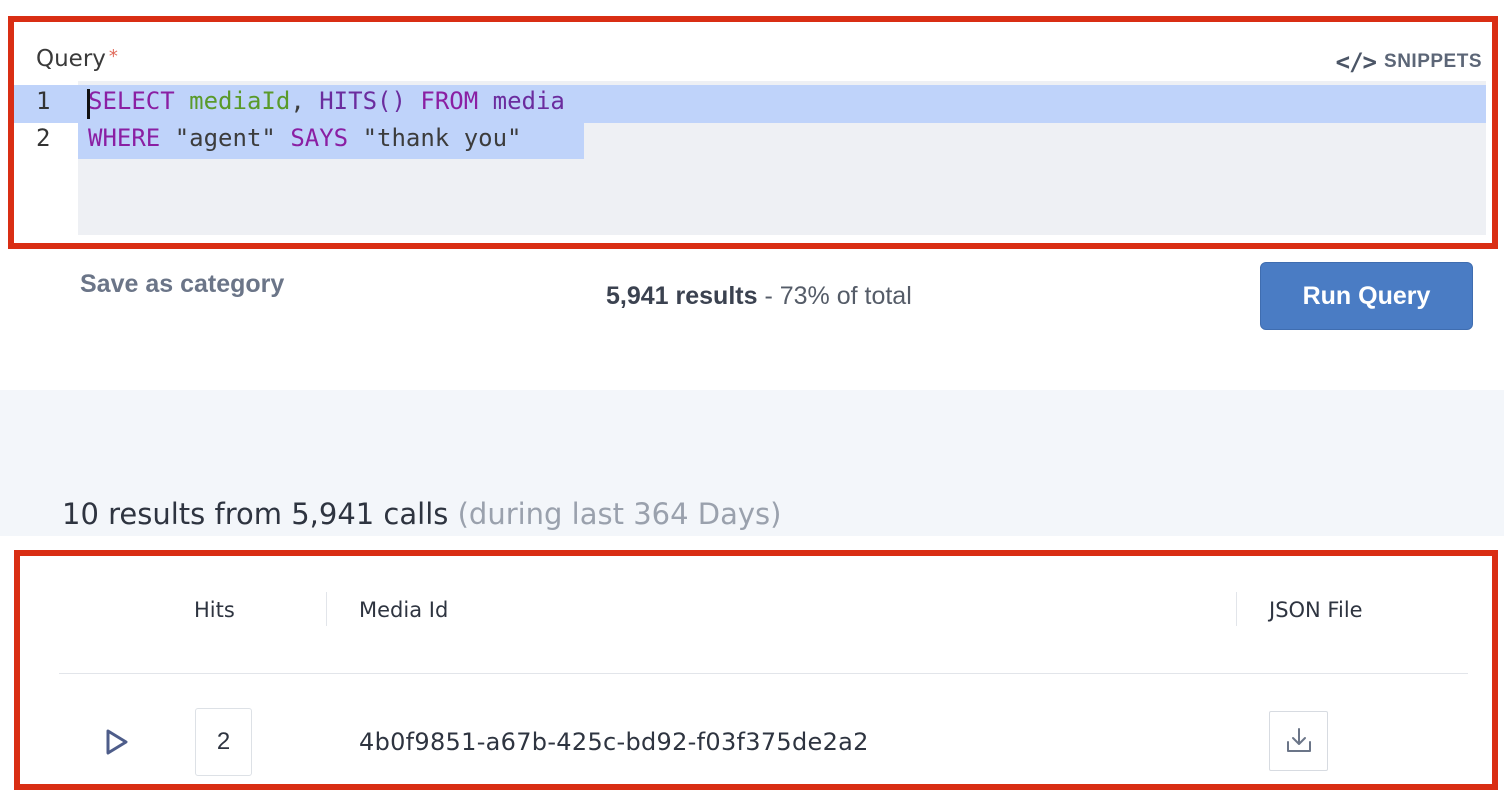 The image size is (1504, 806). What do you see at coordinates (1433, 61) in the screenshot?
I see `snippets-label: SNIPPETS` at bounding box center [1433, 61].